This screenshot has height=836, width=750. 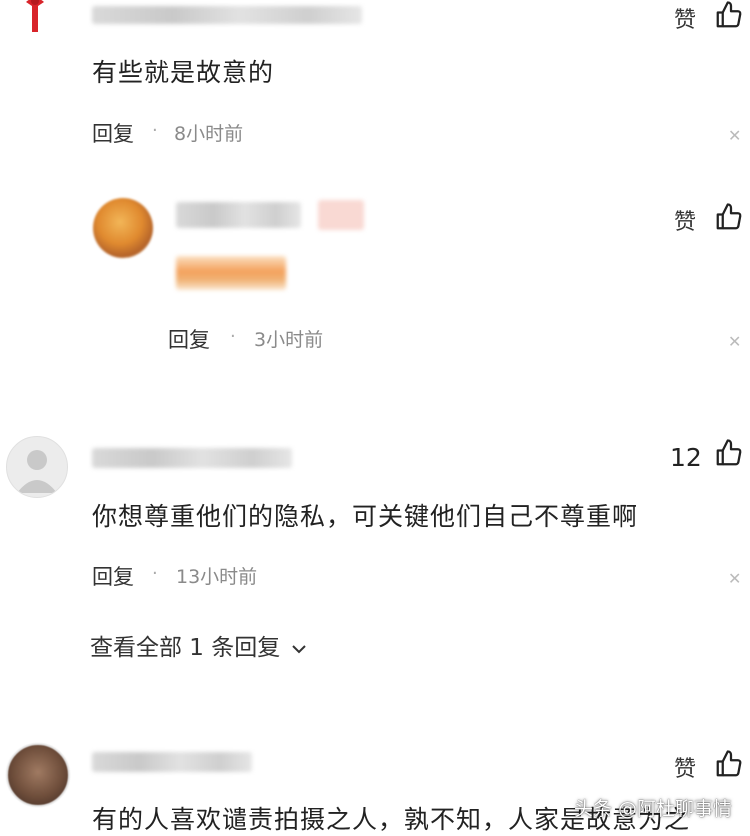 What do you see at coordinates (209, 134) in the screenshot?
I see `timestamp: 8小时前` at bounding box center [209, 134].